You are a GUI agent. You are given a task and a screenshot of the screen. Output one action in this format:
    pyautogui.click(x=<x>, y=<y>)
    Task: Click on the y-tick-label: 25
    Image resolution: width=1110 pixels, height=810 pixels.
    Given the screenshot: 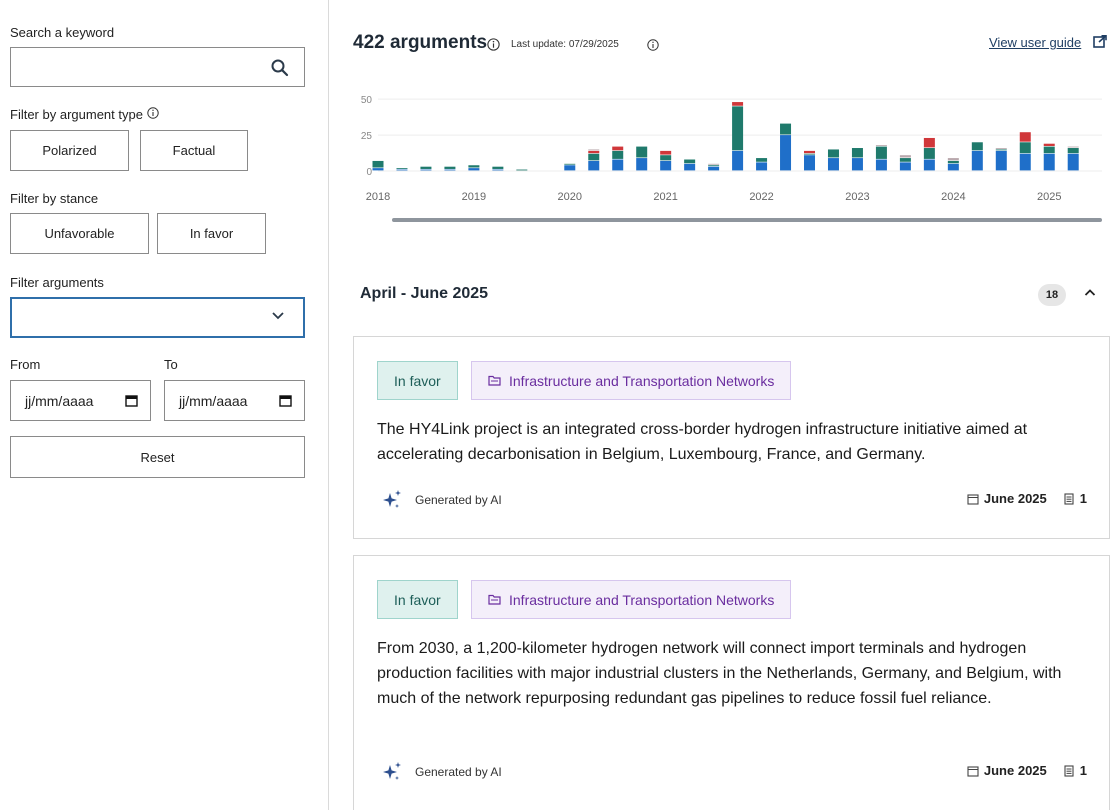 What is the action you would take?
    pyautogui.click(x=367, y=136)
    